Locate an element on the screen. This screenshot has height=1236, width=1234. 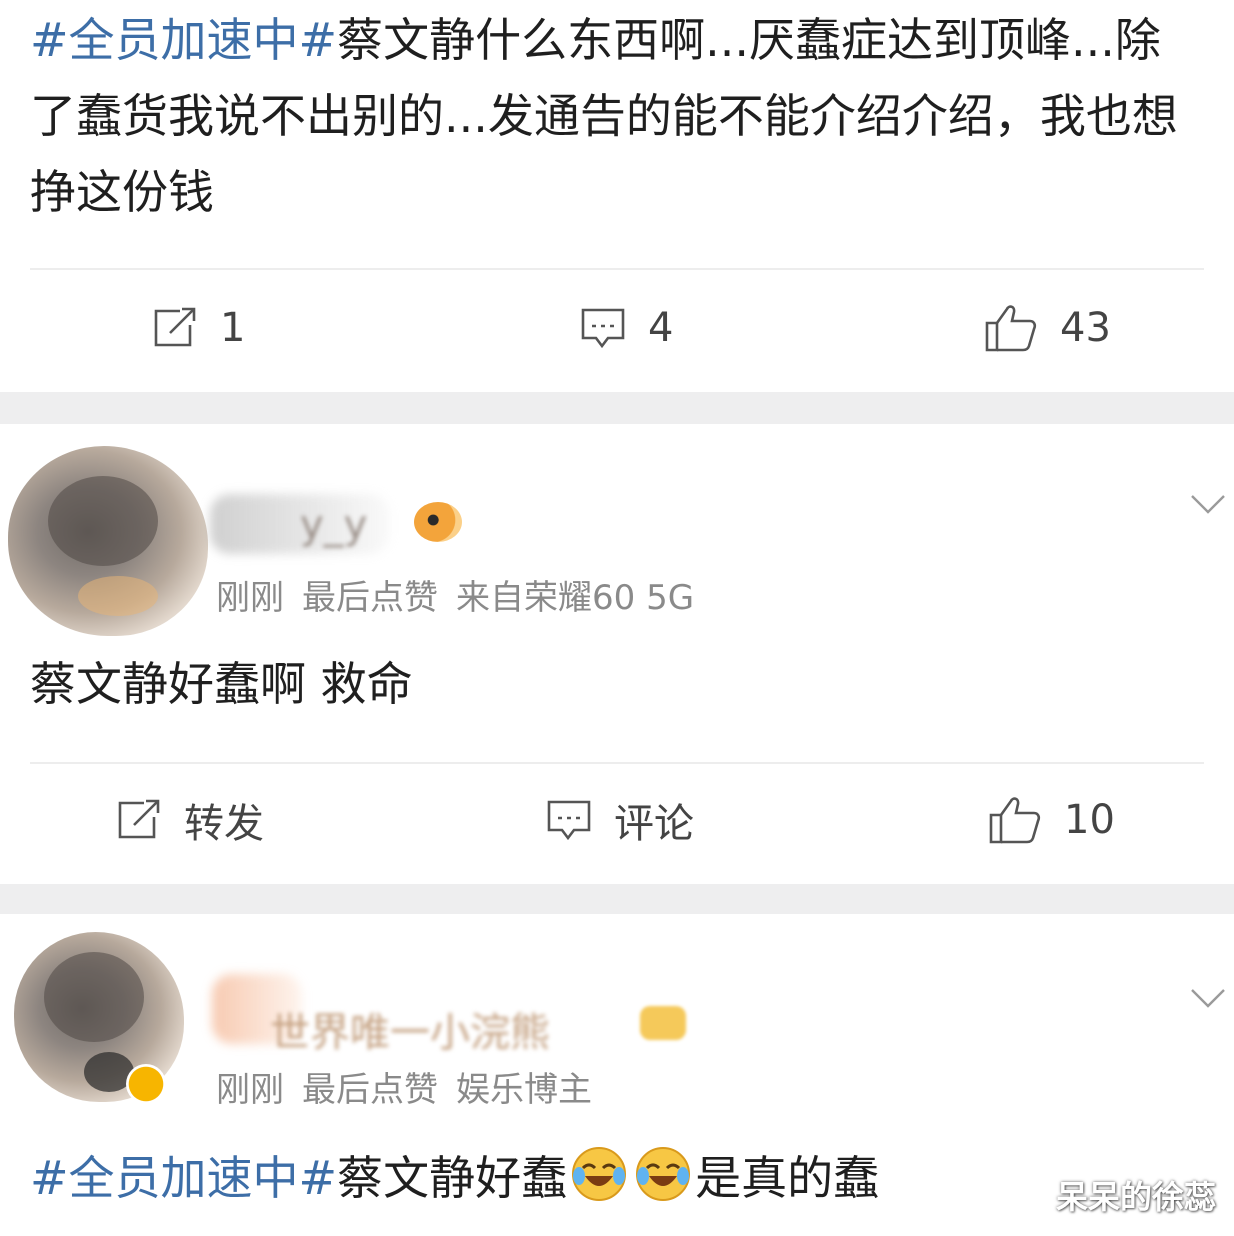
post-meta: 刚刚 最后点赞 来自荣耀60 5G is located at coordinates (464, 594).